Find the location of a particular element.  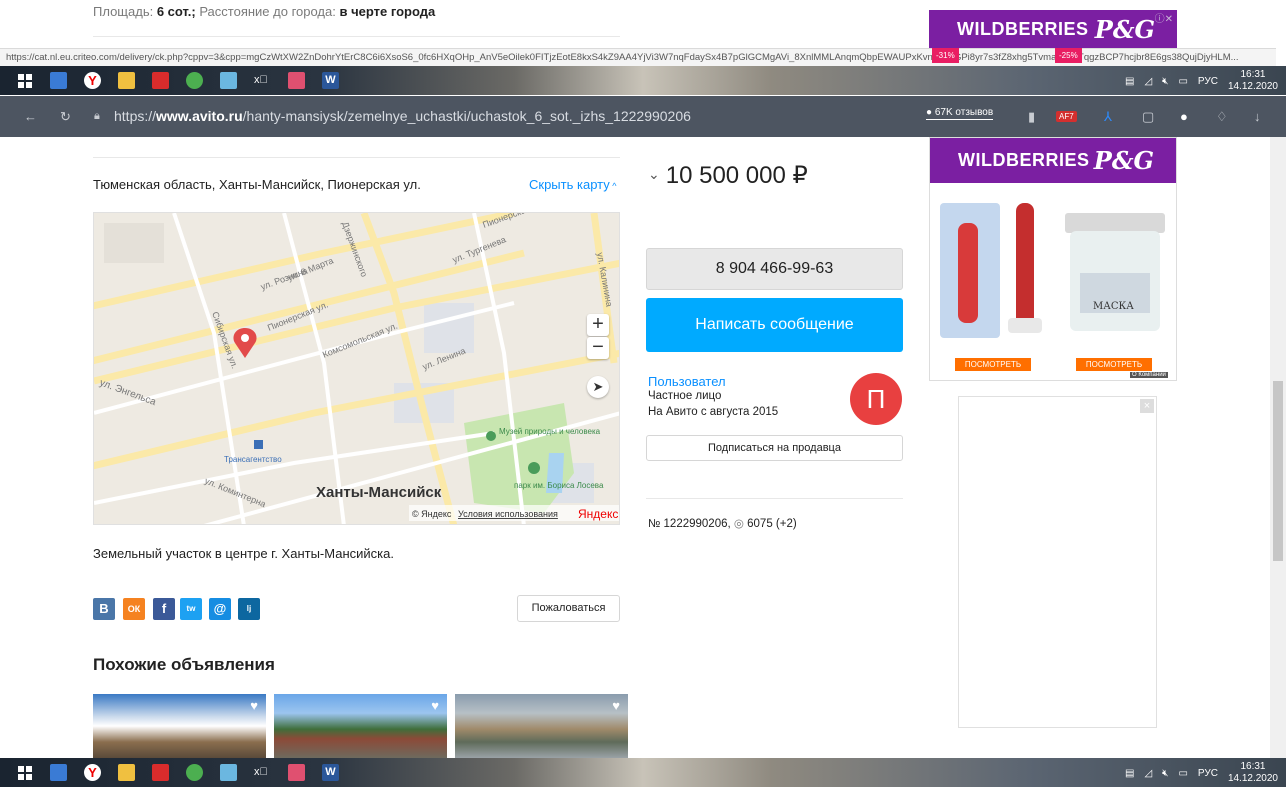

clock-time: 16:31 is located at coordinates (1253, 766).